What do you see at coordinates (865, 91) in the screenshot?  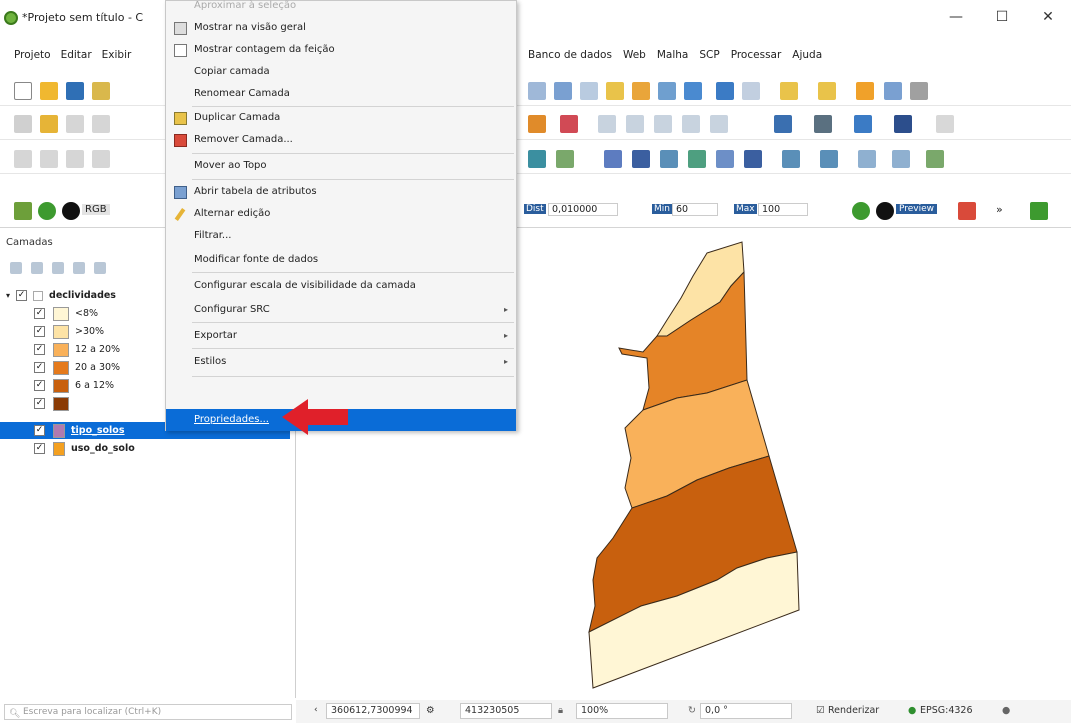 I see `field-calc-icon` at bounding box center [865, 91].